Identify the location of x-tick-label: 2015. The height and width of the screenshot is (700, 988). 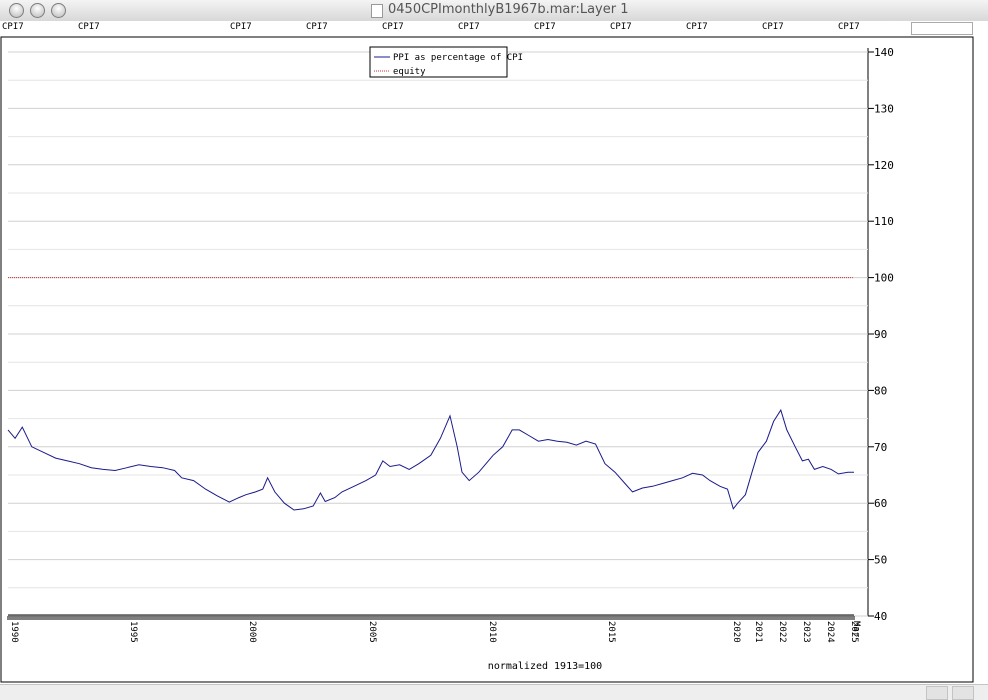
(611, 632).